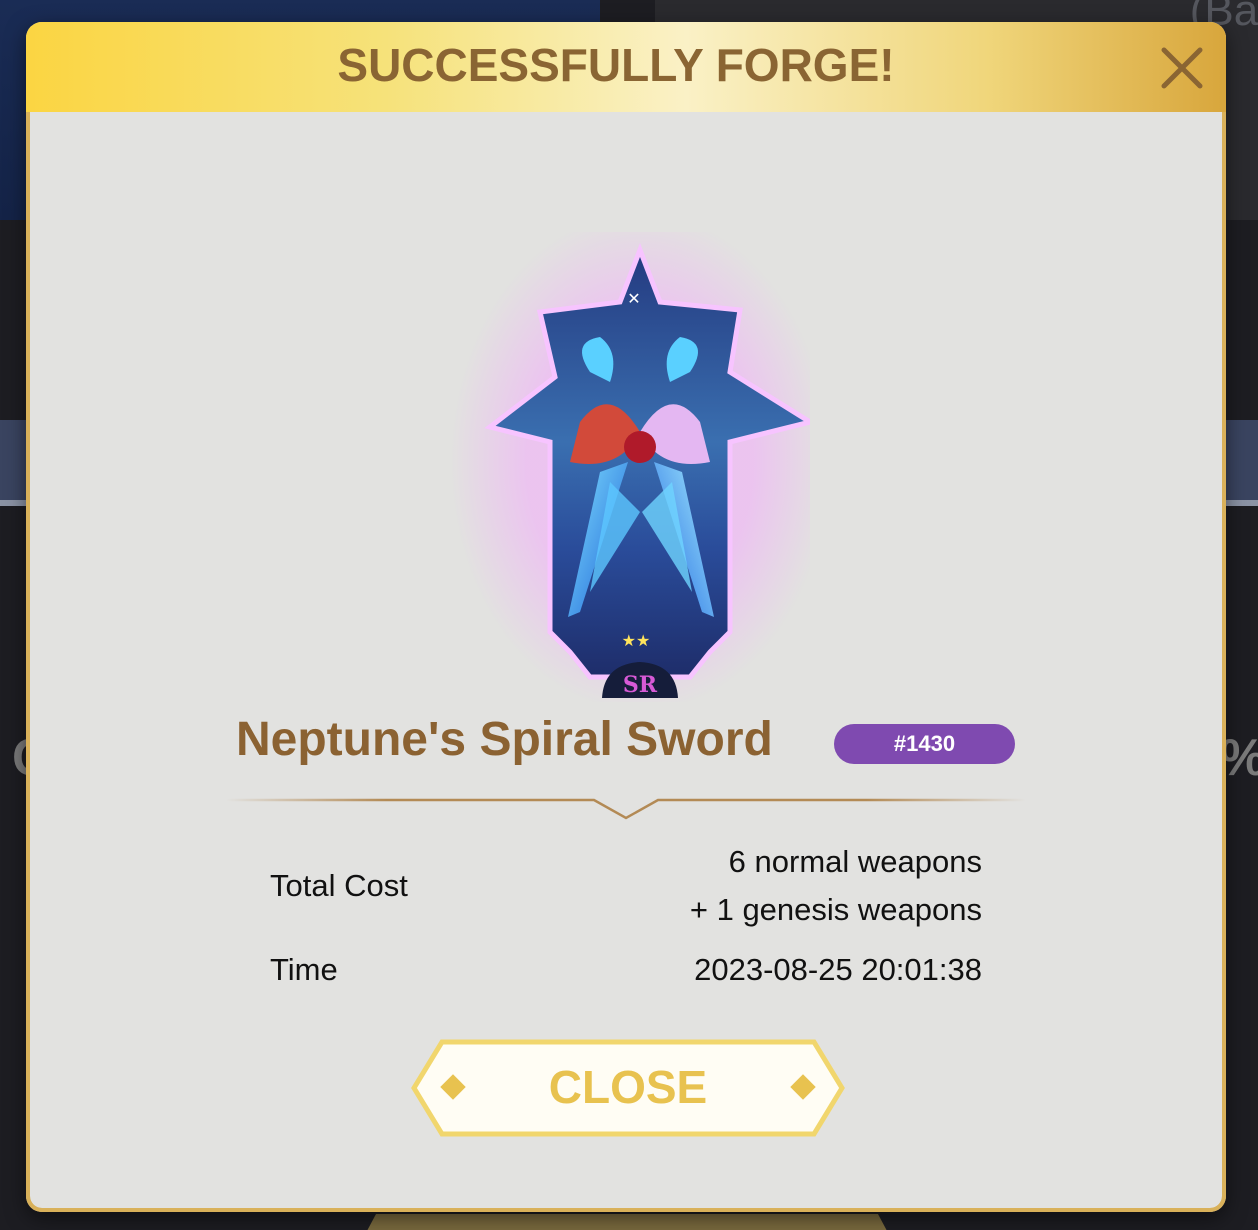  Describe the element at coordinates (626, 809) in the screenshot. I see `divider` at that location.